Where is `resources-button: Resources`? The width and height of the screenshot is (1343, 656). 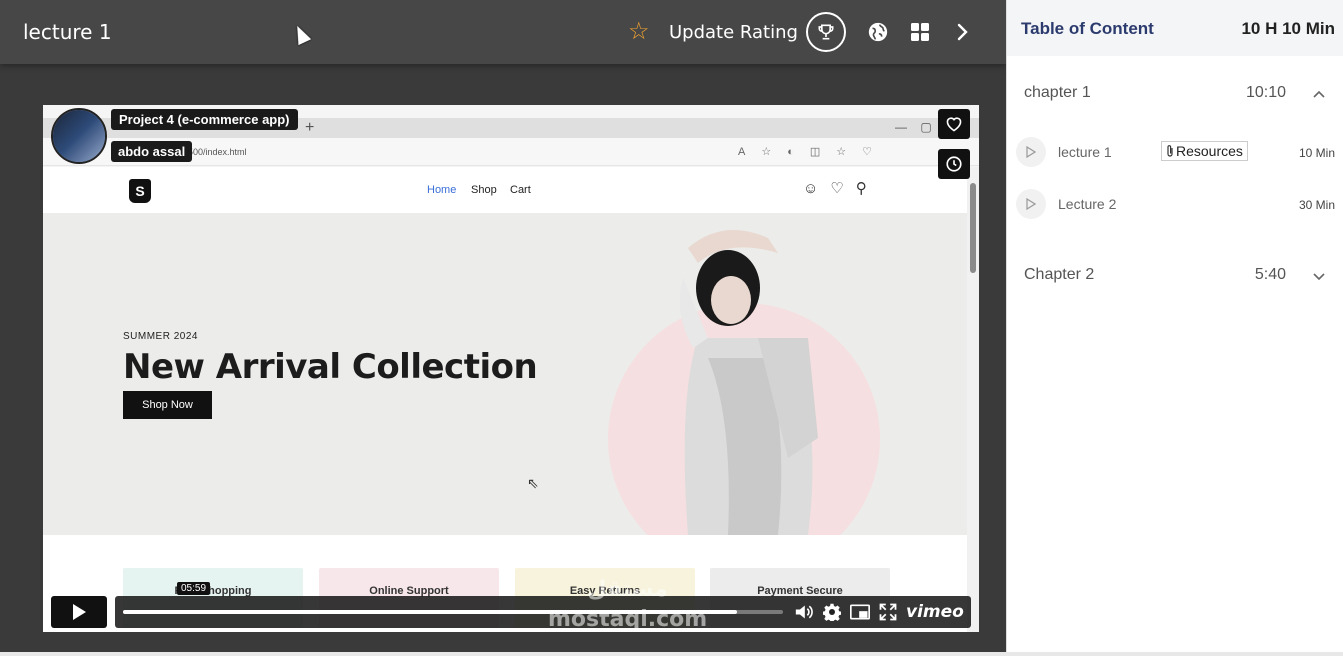
resources-button: Resources is located at coordinates (1204, 151).